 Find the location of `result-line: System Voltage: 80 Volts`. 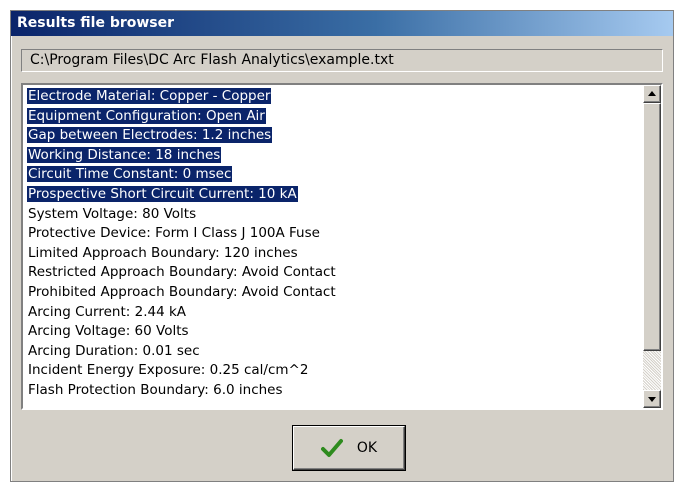

result-line: System Voltage: 80 Volts is located at coordinates (333, 215).